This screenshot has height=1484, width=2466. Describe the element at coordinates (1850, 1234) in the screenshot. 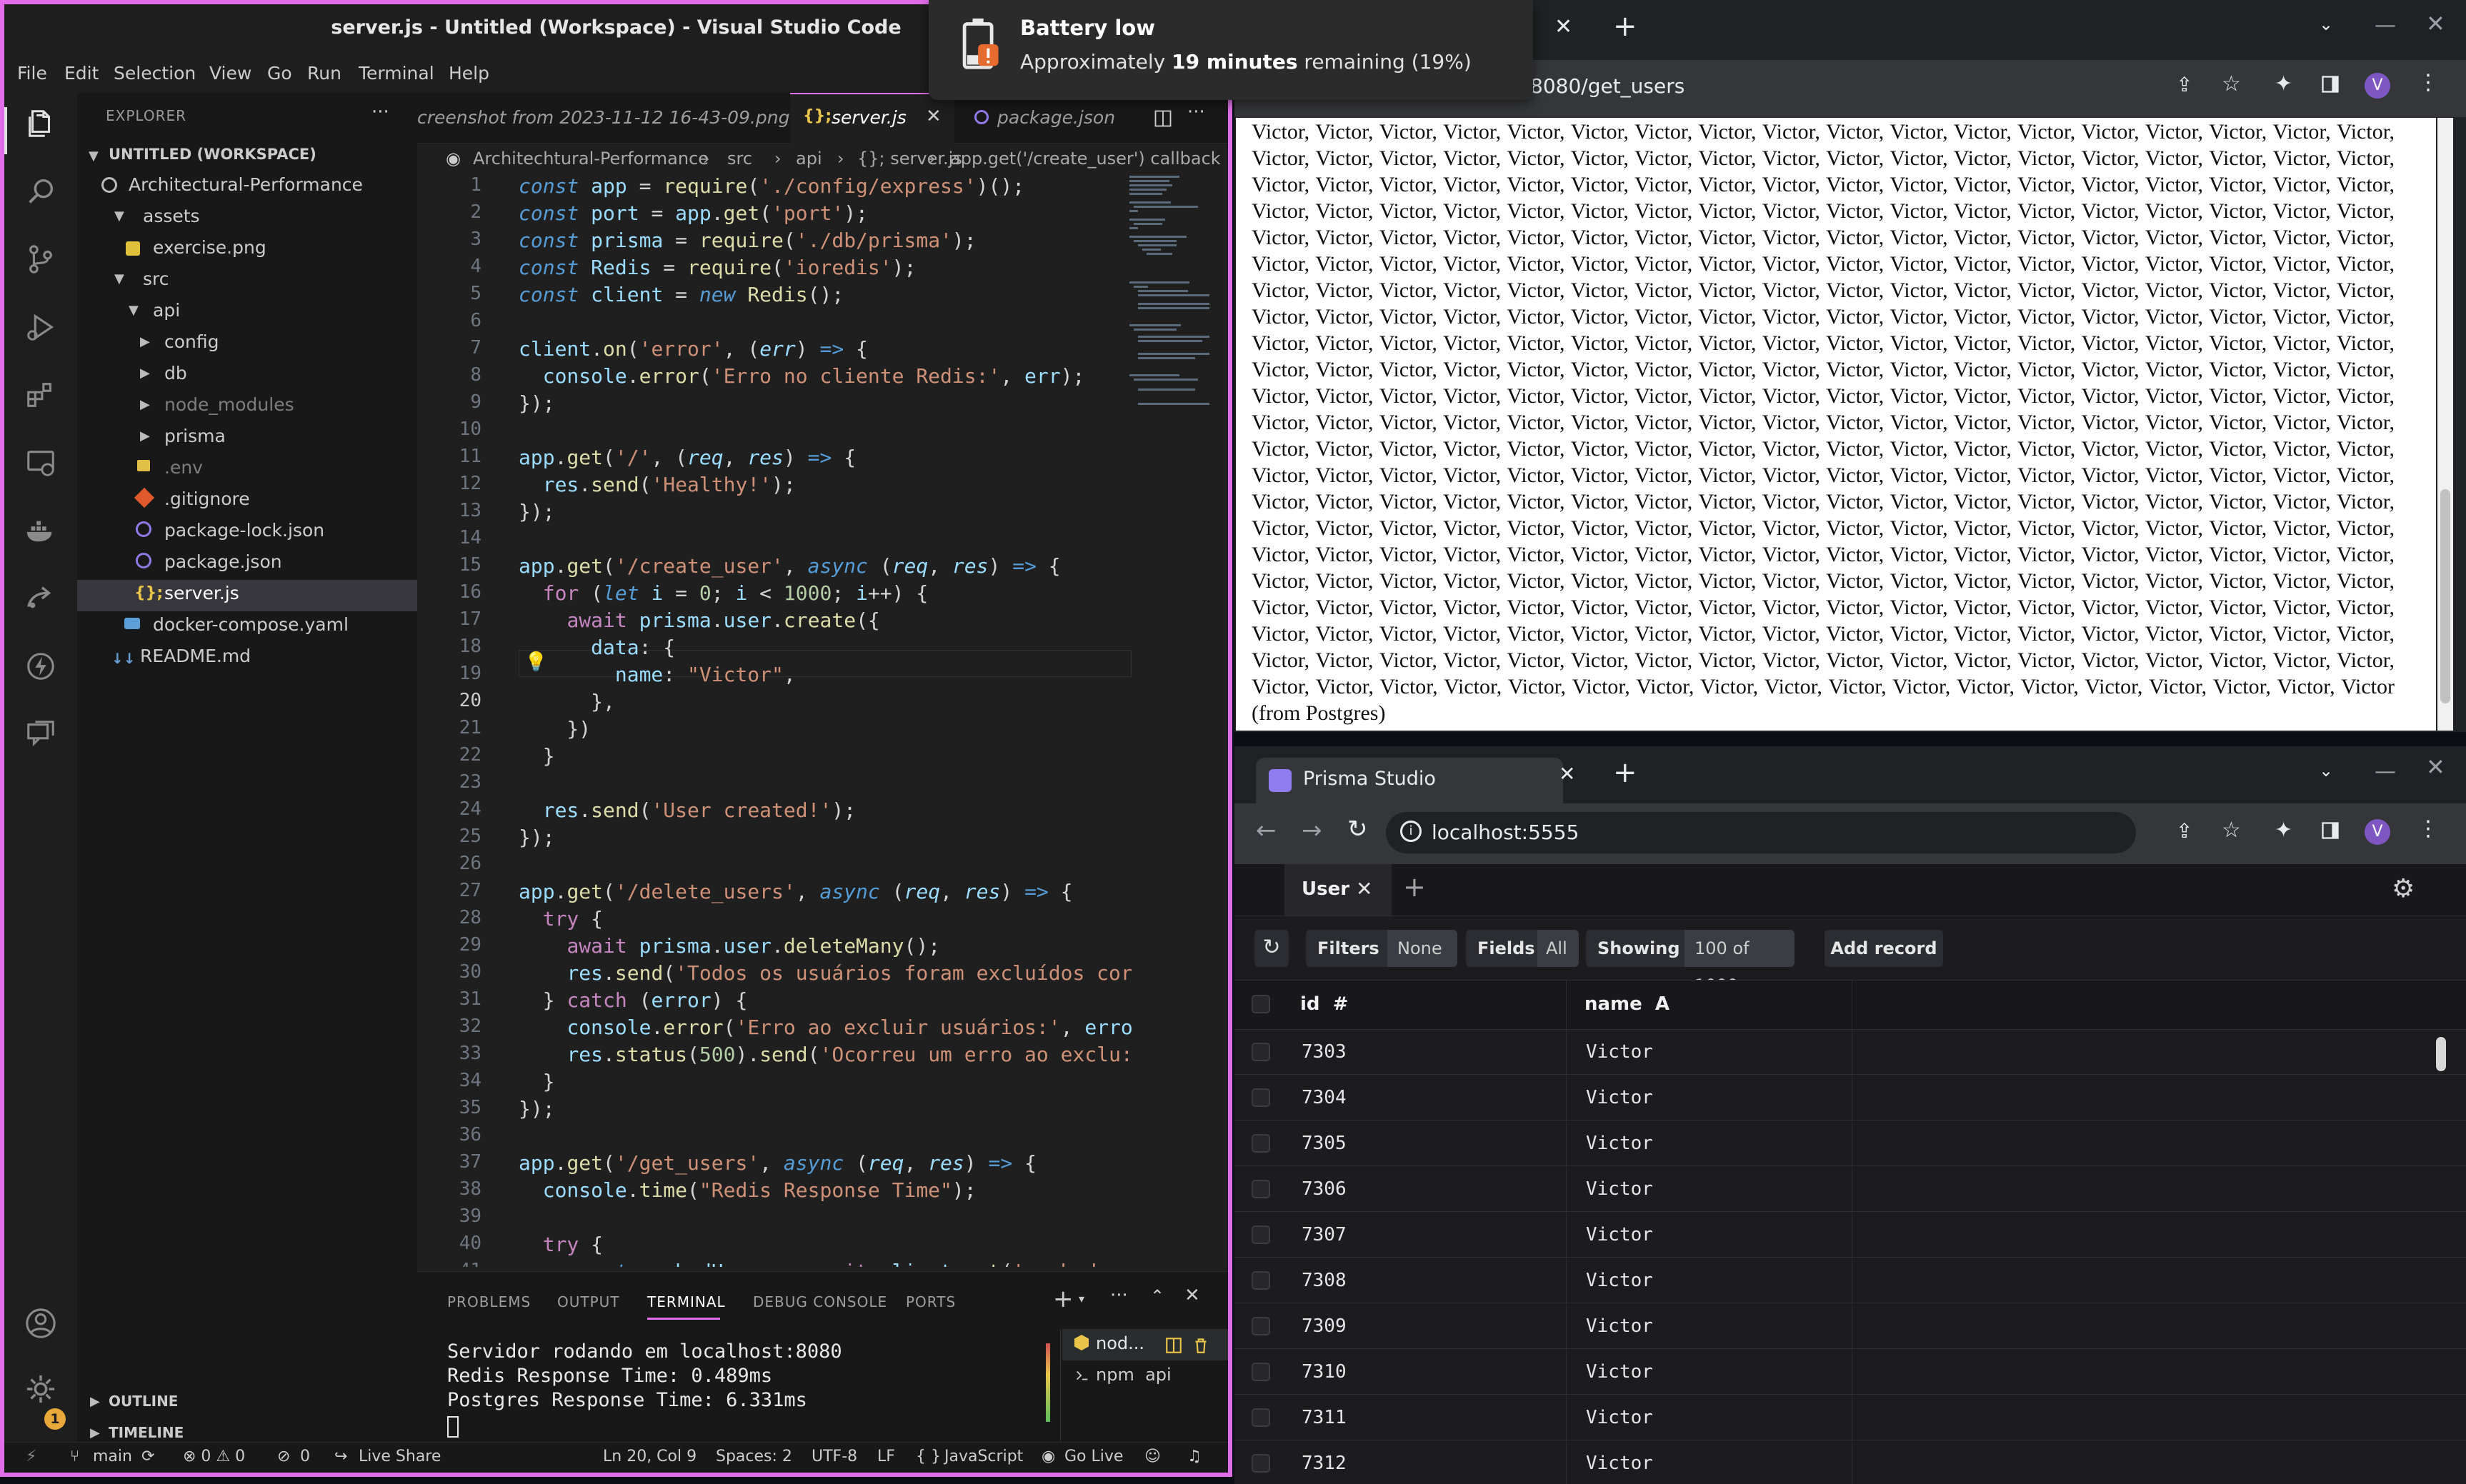

I see `table-row: 7307 Victor` at that location.